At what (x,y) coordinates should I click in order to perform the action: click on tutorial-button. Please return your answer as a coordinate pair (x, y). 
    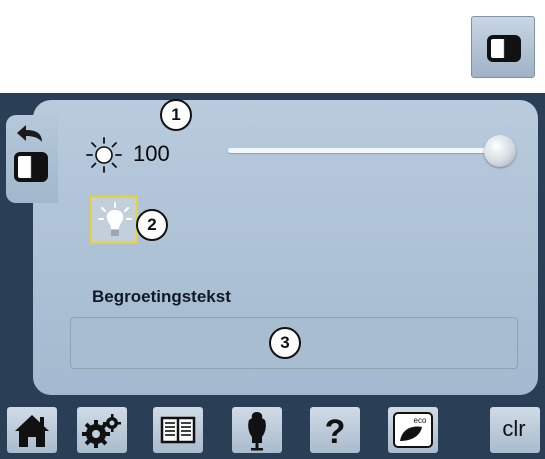
    Looking at the image, I should click on (178, 430).